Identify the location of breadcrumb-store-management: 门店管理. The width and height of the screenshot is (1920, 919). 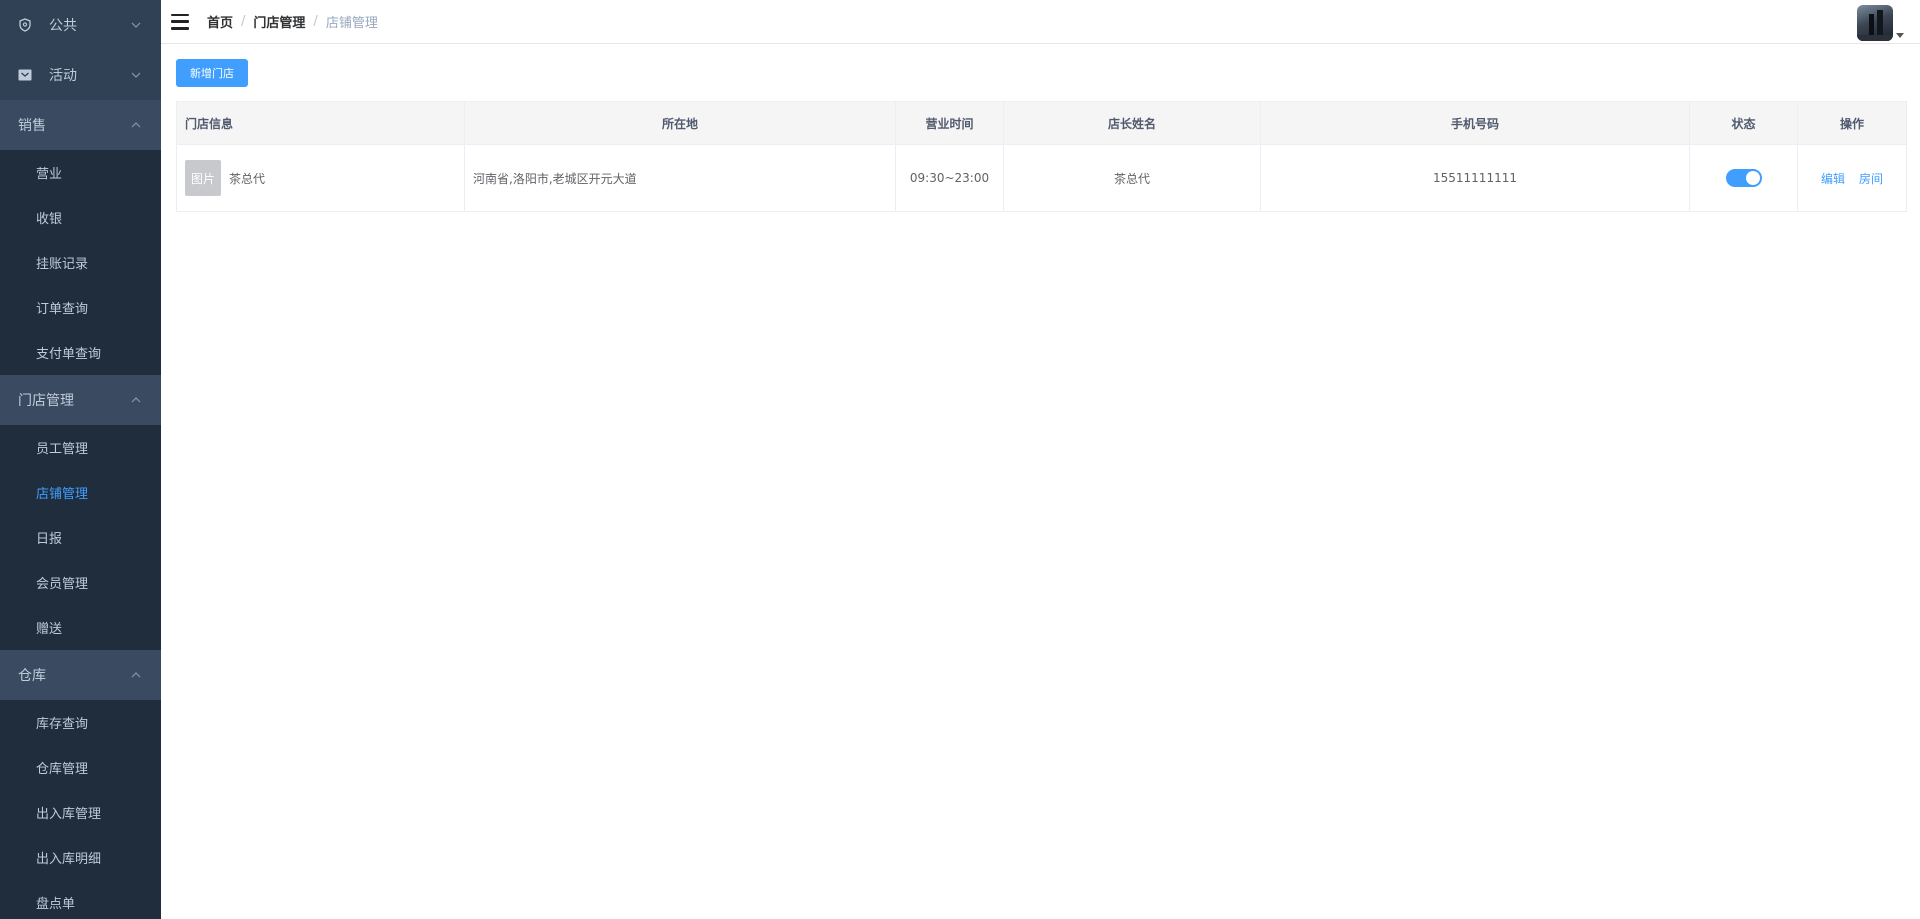
(279, 21).